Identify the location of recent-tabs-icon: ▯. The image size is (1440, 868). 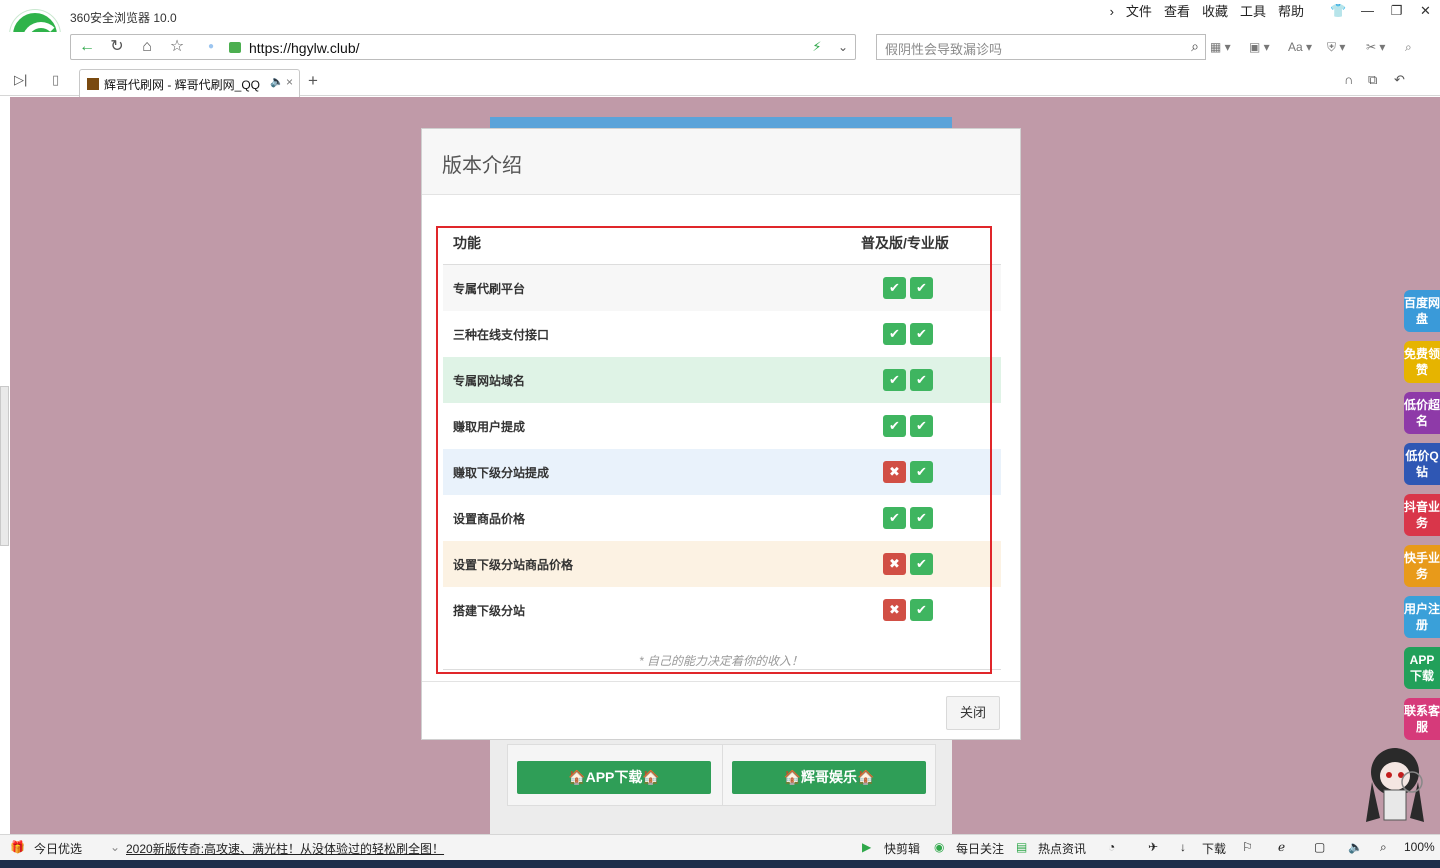
(55, 80).